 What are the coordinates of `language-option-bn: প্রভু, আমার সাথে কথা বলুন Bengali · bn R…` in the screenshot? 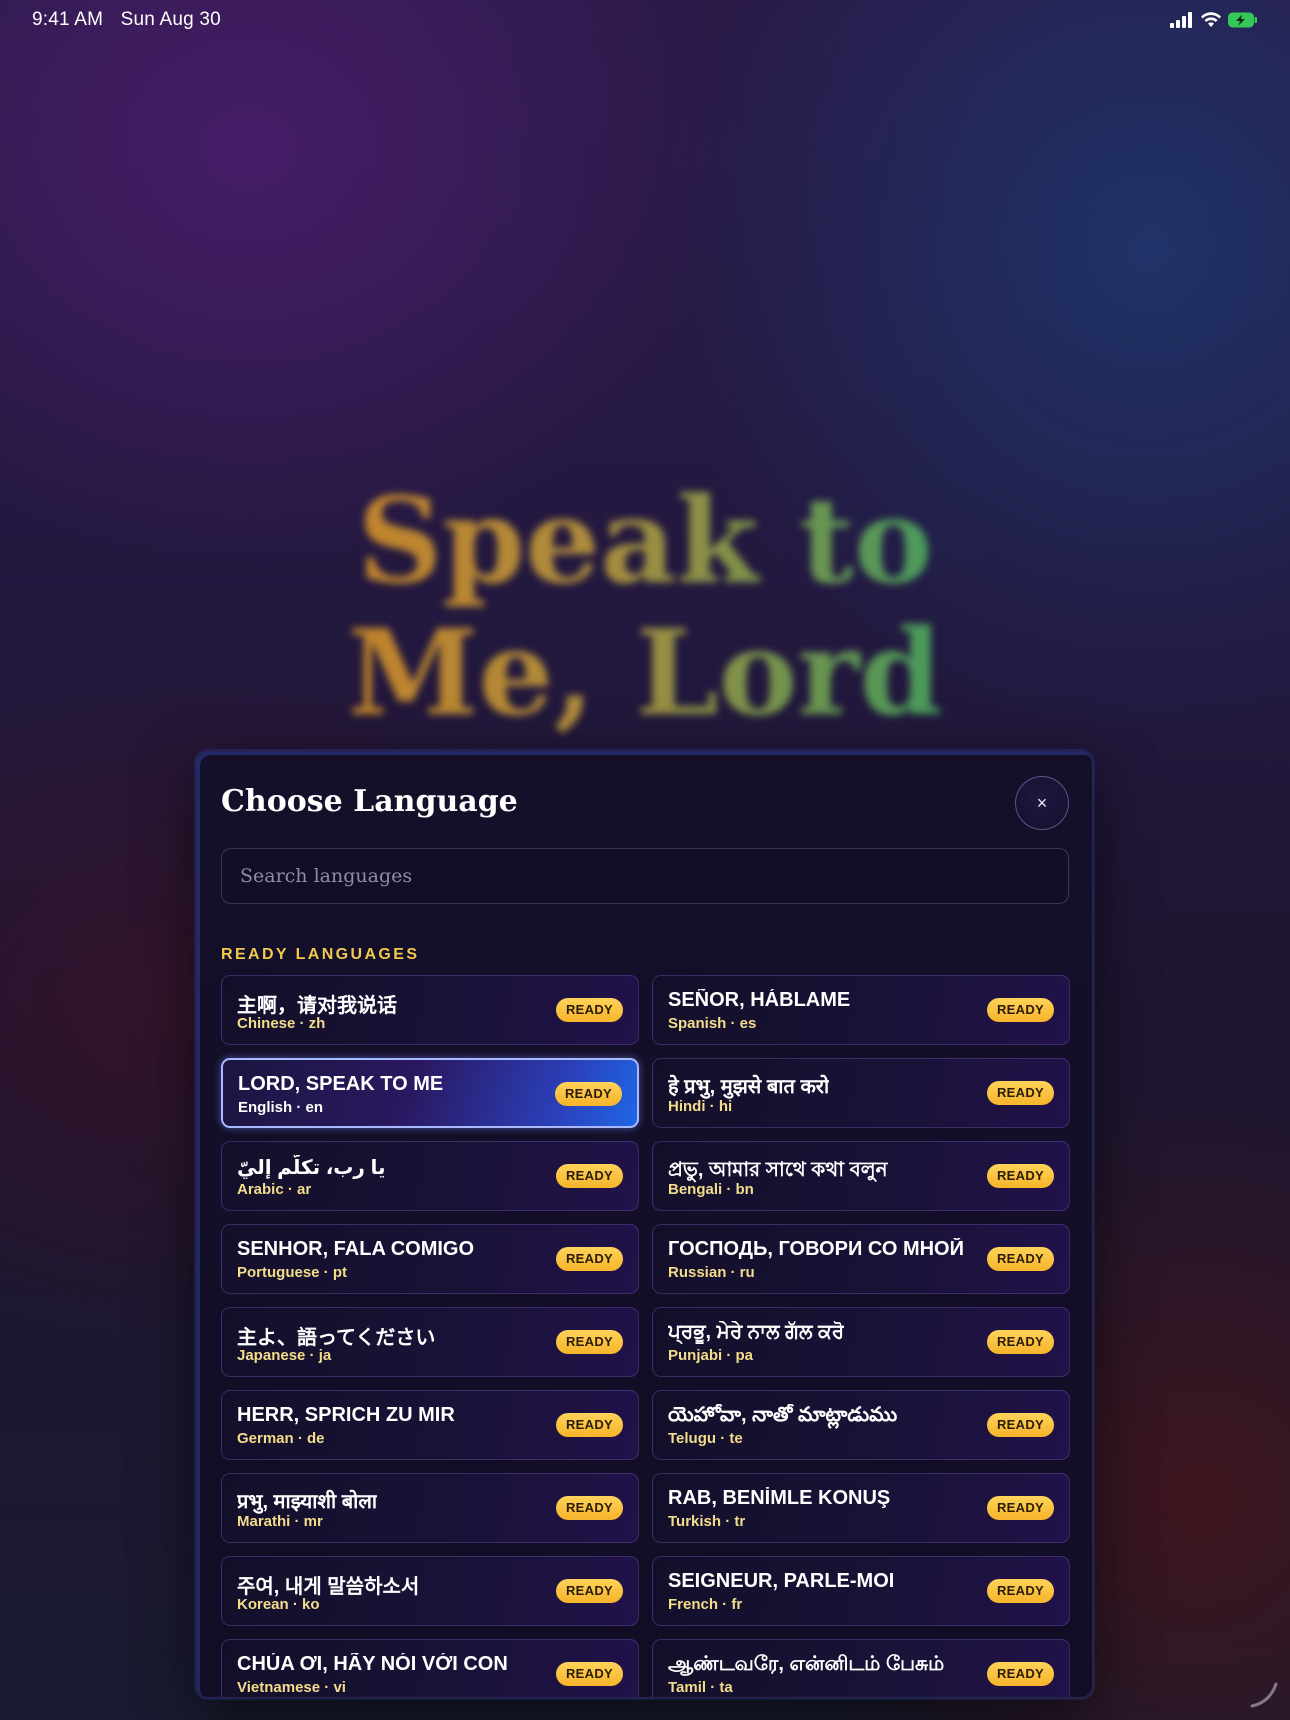 It's located at (861, 1176).